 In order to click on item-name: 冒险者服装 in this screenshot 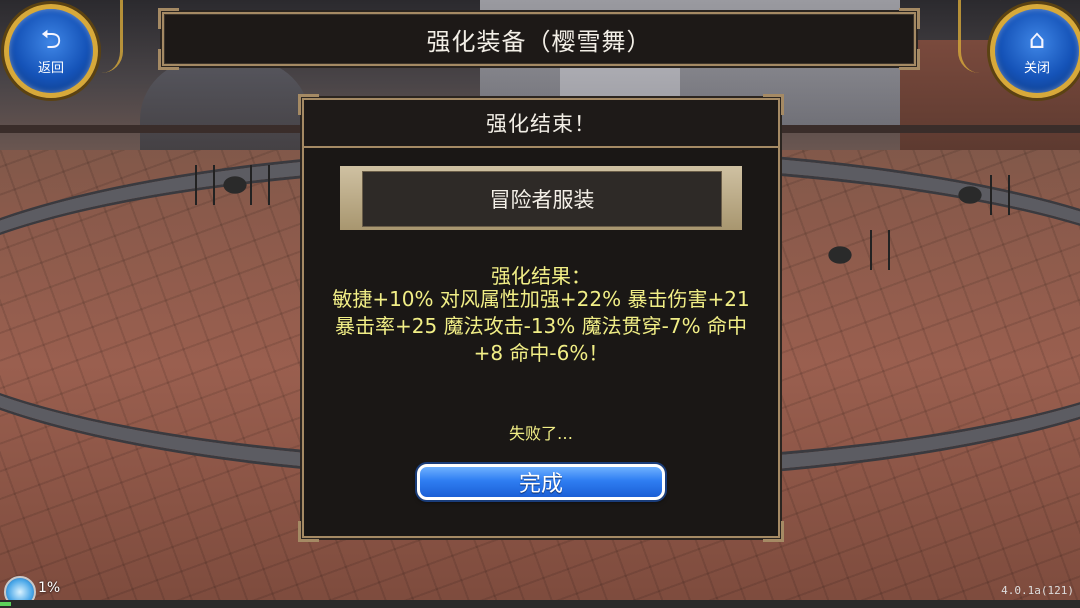, I will do `click(542, 200)`.